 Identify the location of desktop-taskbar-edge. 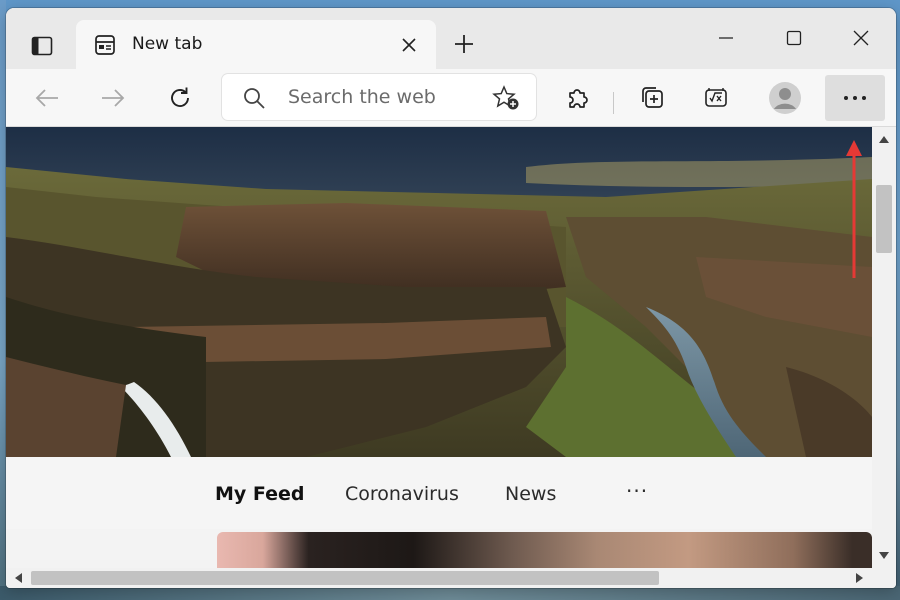
(450, 593).